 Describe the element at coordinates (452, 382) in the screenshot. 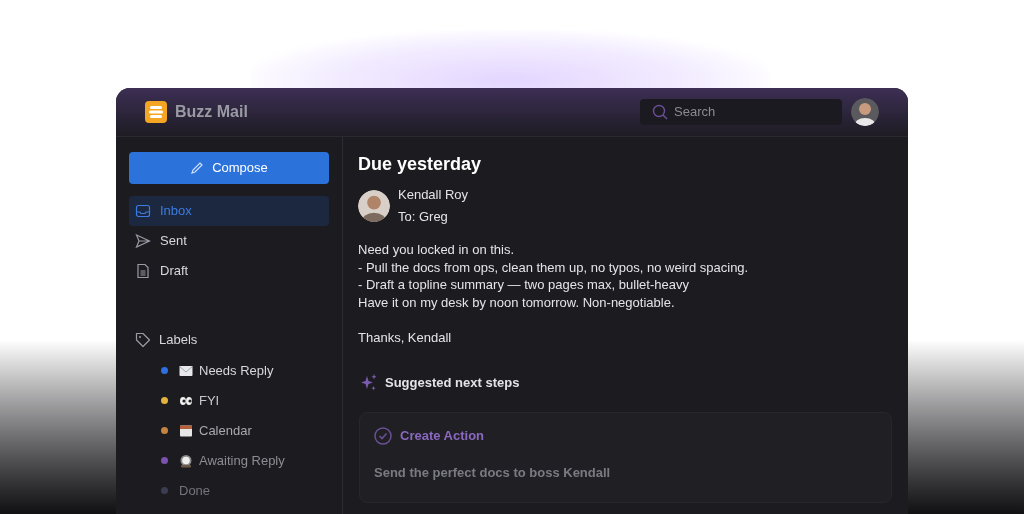

I see `suggestions-heading: Suggested next steps` at that location.